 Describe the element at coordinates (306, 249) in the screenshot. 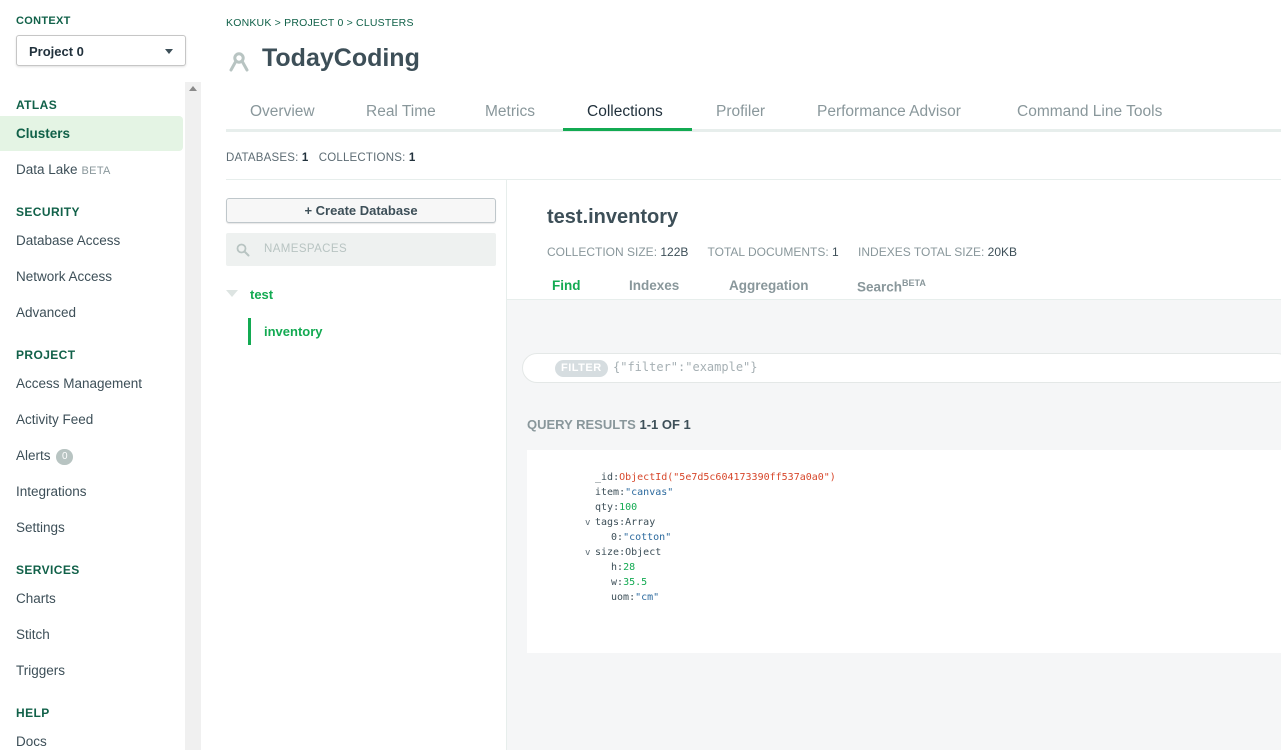

I see `namespace-search-placeholder: NAMESPACES` at that location.